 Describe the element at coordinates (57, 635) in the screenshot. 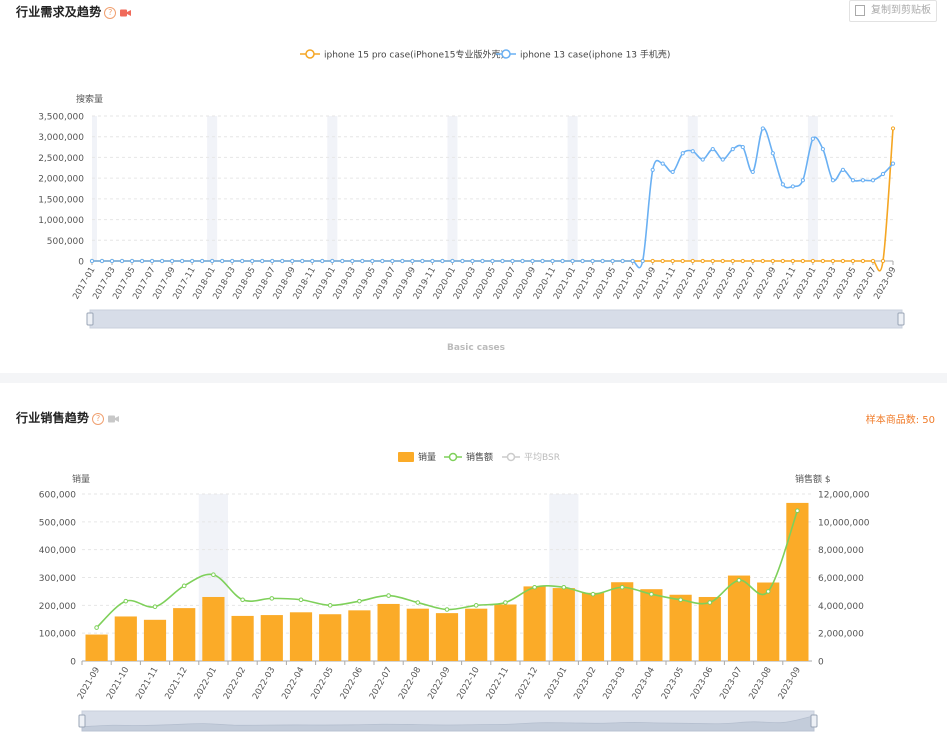

I see `y-tick-label-left: 100,000` at that location.